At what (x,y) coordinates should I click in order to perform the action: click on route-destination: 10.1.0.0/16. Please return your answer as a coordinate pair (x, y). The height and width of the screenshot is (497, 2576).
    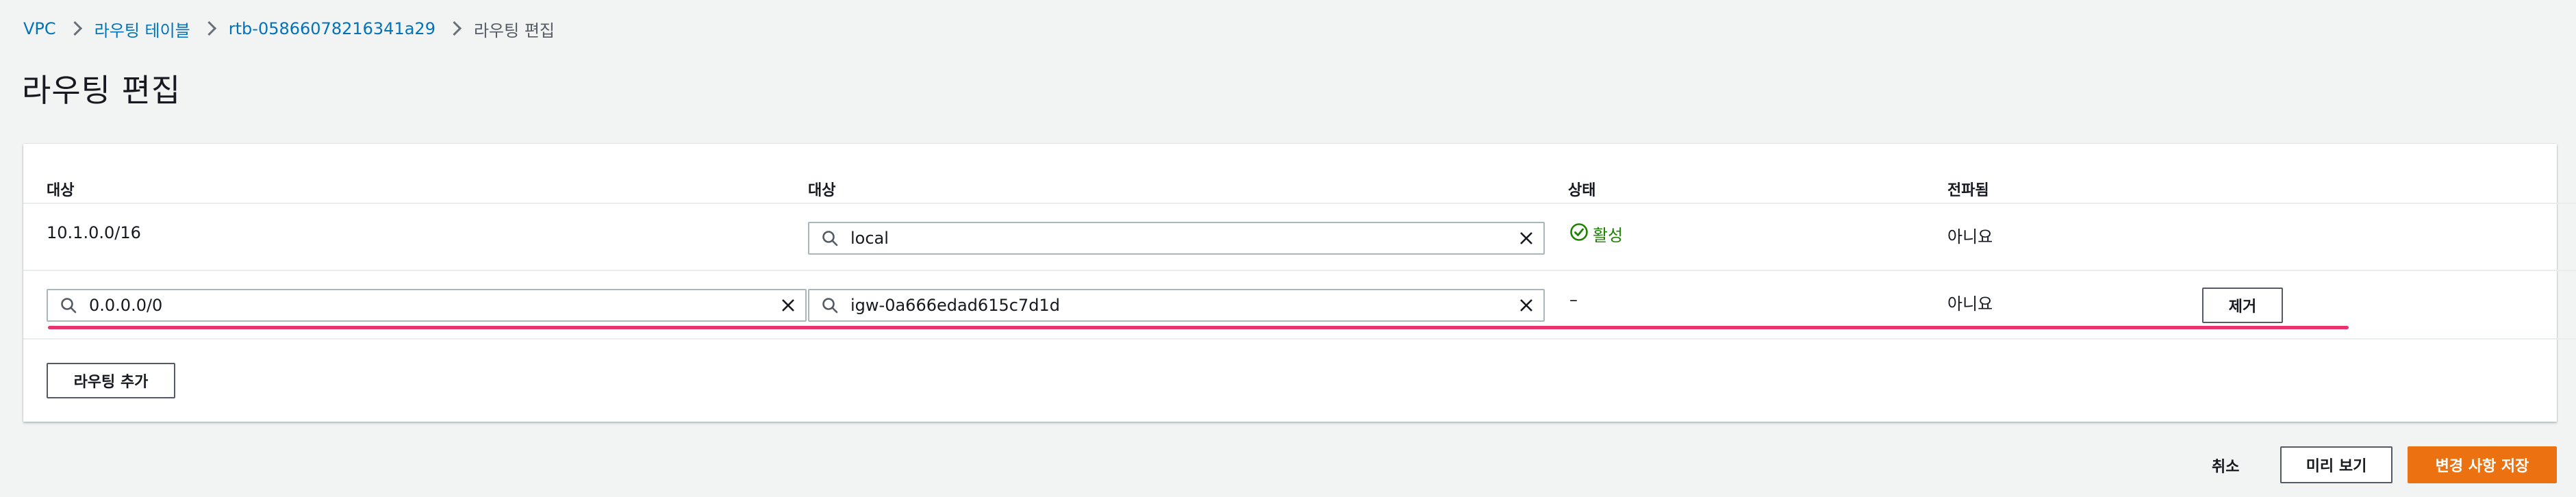
    Looking at the image, I should click on (94, 232).